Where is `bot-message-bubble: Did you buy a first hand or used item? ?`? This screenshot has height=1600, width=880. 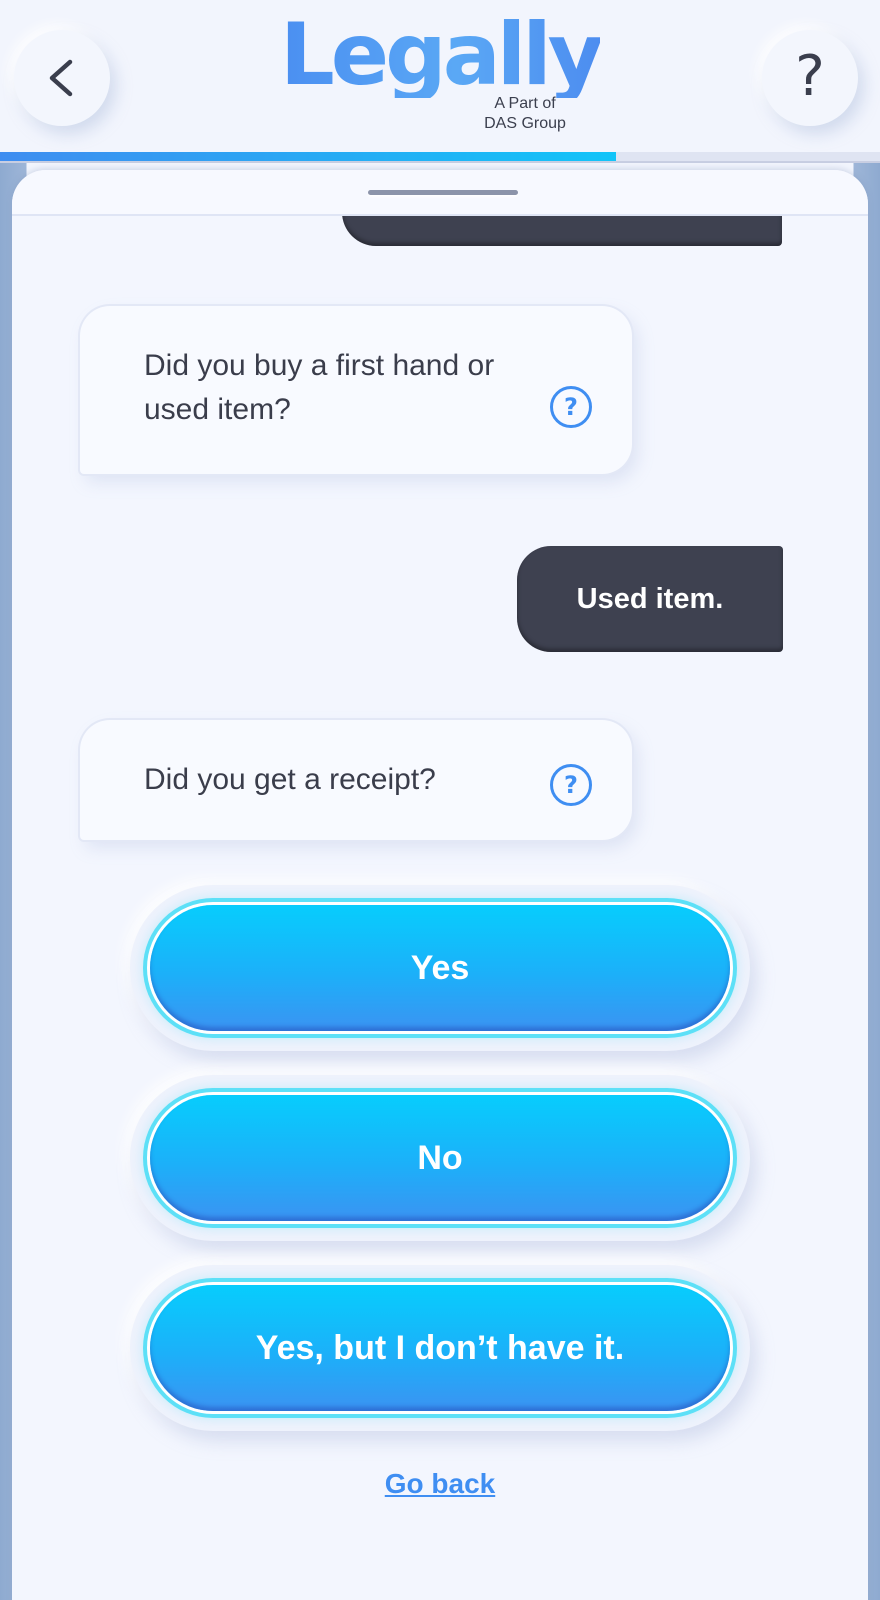
bot-message-bubble: Did you buy a first hand or used item? ? is located at coordinates (356, 390).